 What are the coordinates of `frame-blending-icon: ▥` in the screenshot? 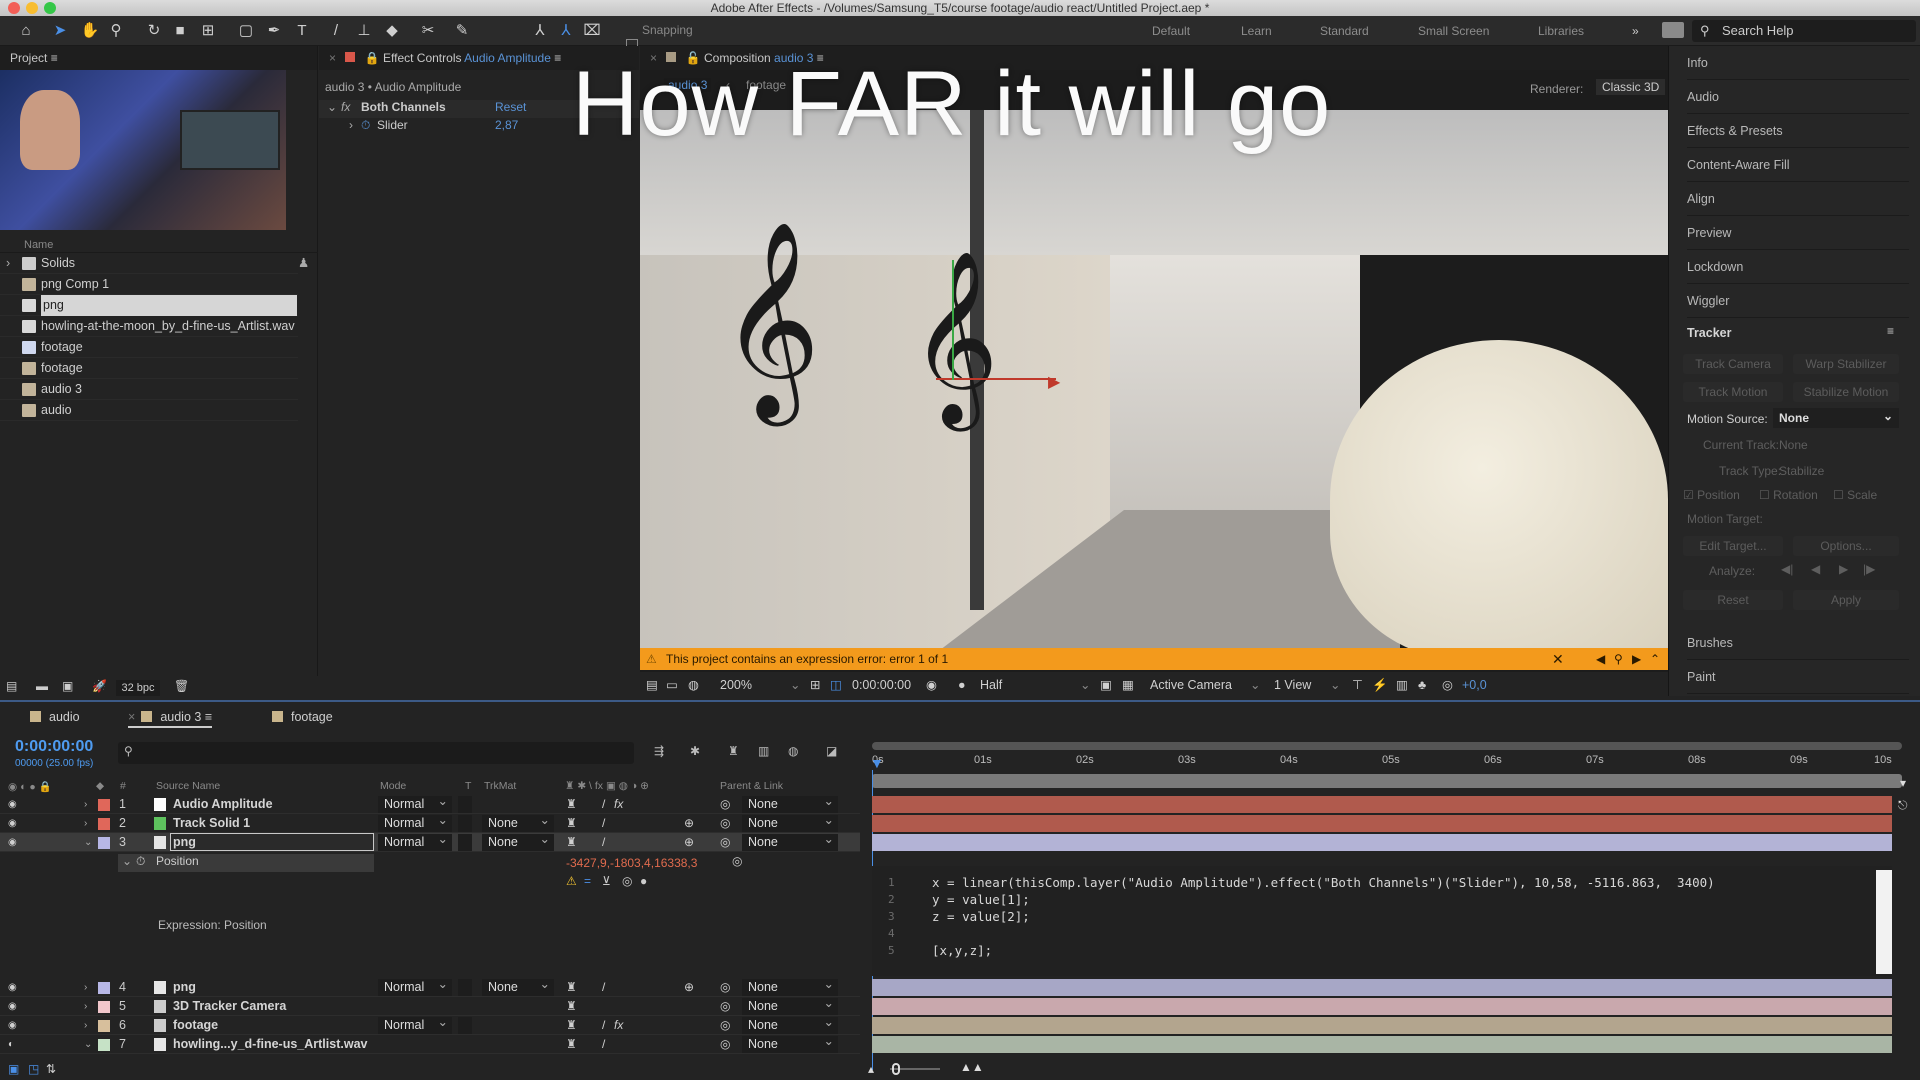 It's located at (763, 751).